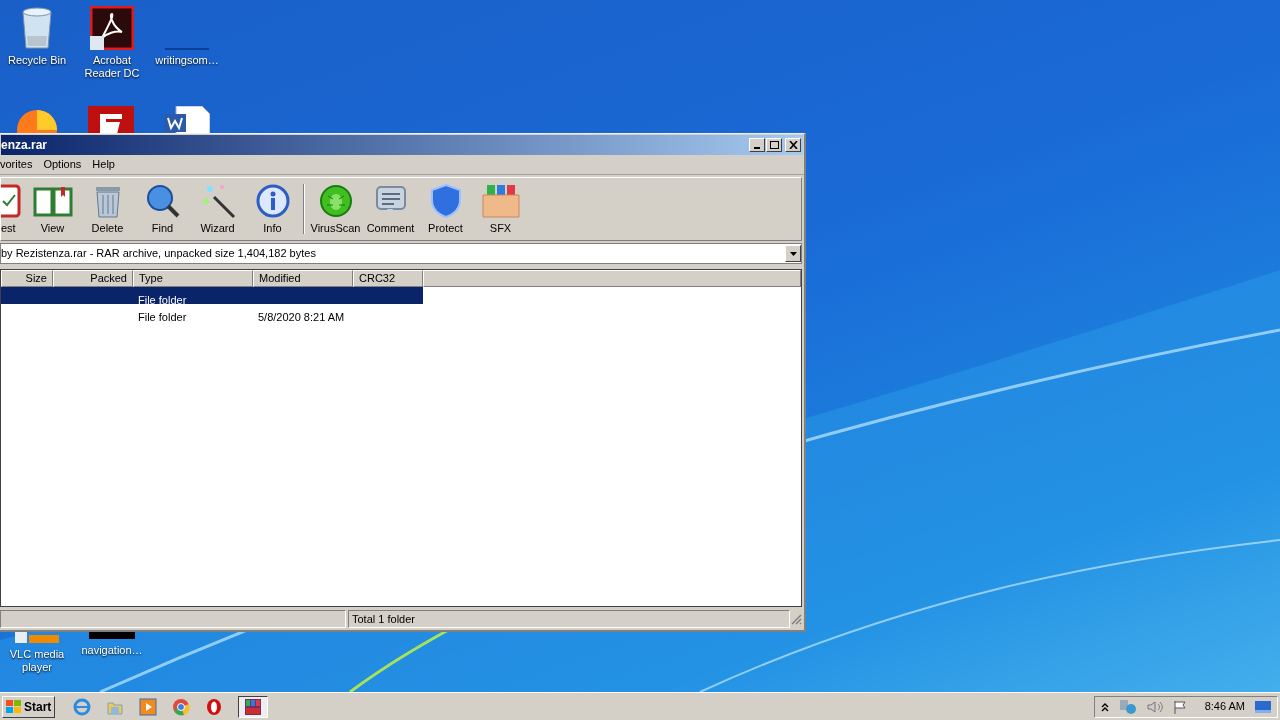  Describe the element at coordinates (212, 295) in the screenshot. I see `file-row: File folder` at that location.